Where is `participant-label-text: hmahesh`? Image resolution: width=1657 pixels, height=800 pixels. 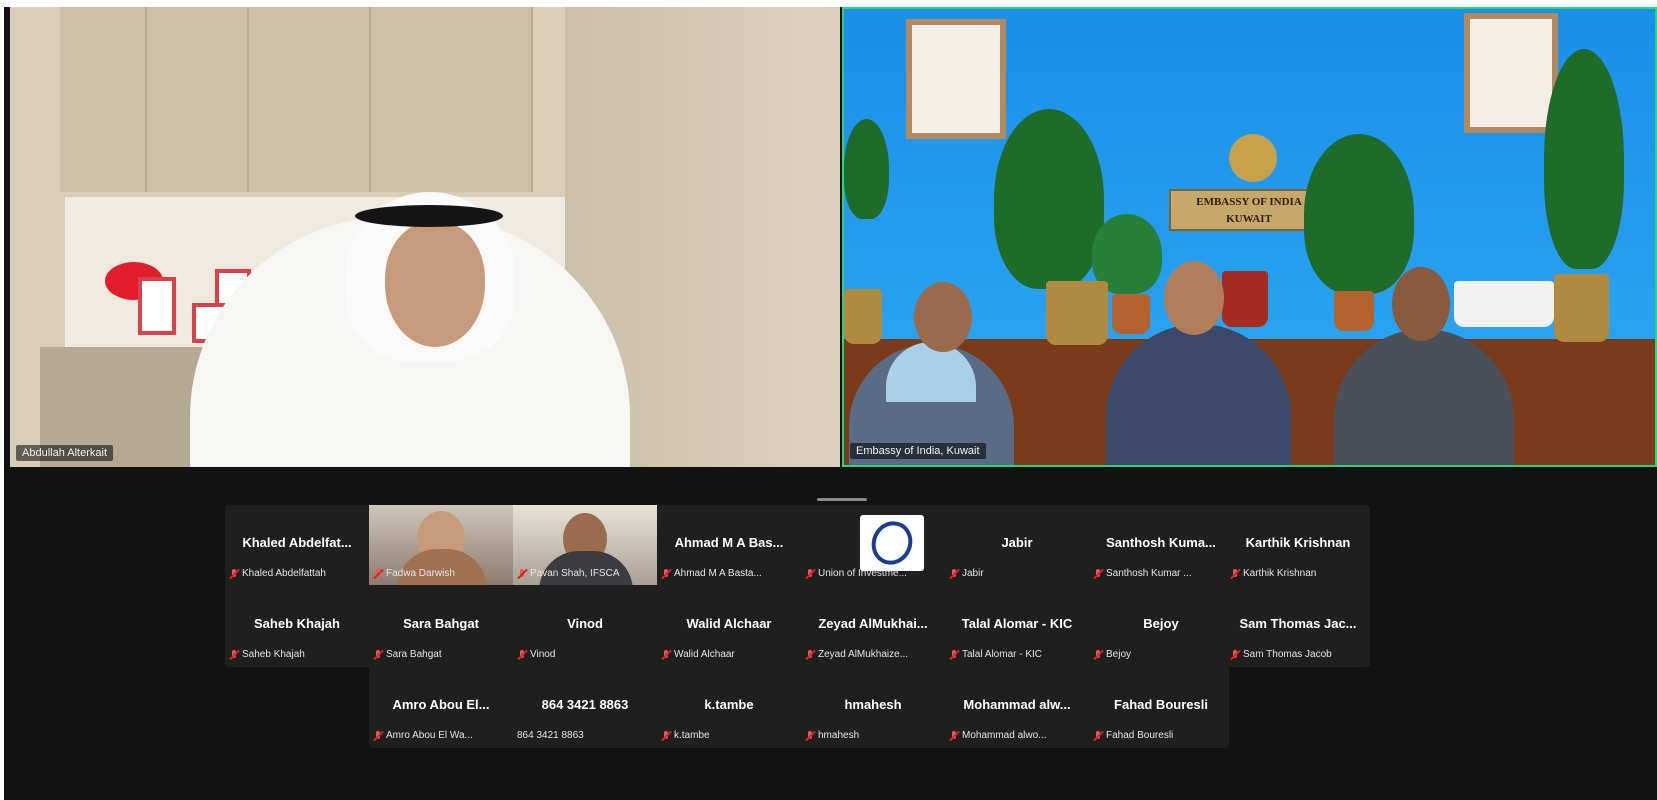 participant-label-text: hmahesh is located at coordinates (839, 735).